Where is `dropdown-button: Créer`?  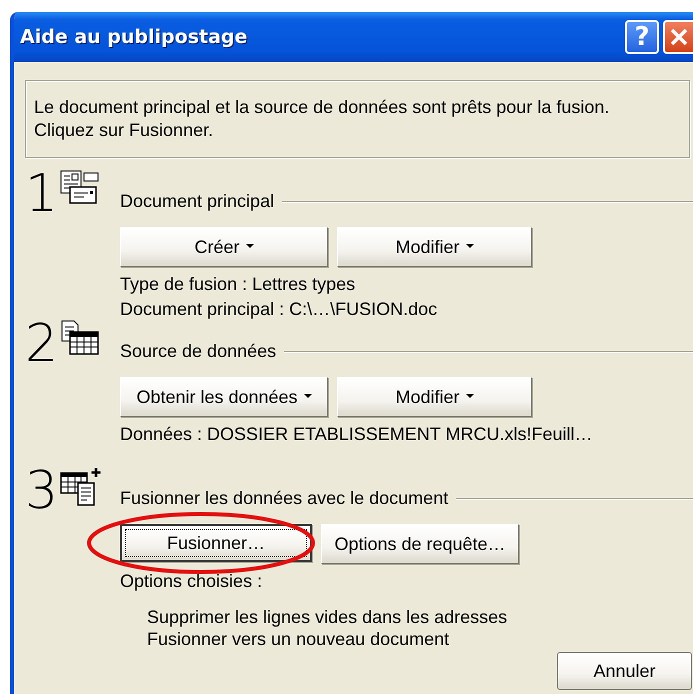
dropdown-button: Créer is located at coordinates (224, 247).